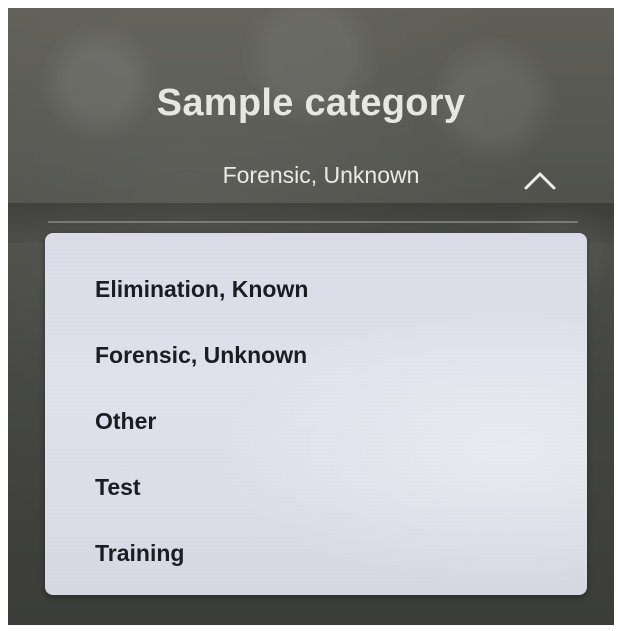 Image resolution: width=618 pixels, height=631 pixels. I want to click on option-elimination-known: Elimination, Known, so click(325, 289).